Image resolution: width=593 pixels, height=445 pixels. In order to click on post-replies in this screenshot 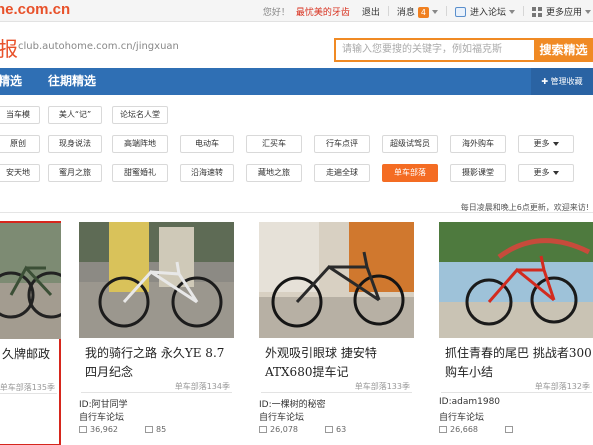, I will do `click(510, 429)`.